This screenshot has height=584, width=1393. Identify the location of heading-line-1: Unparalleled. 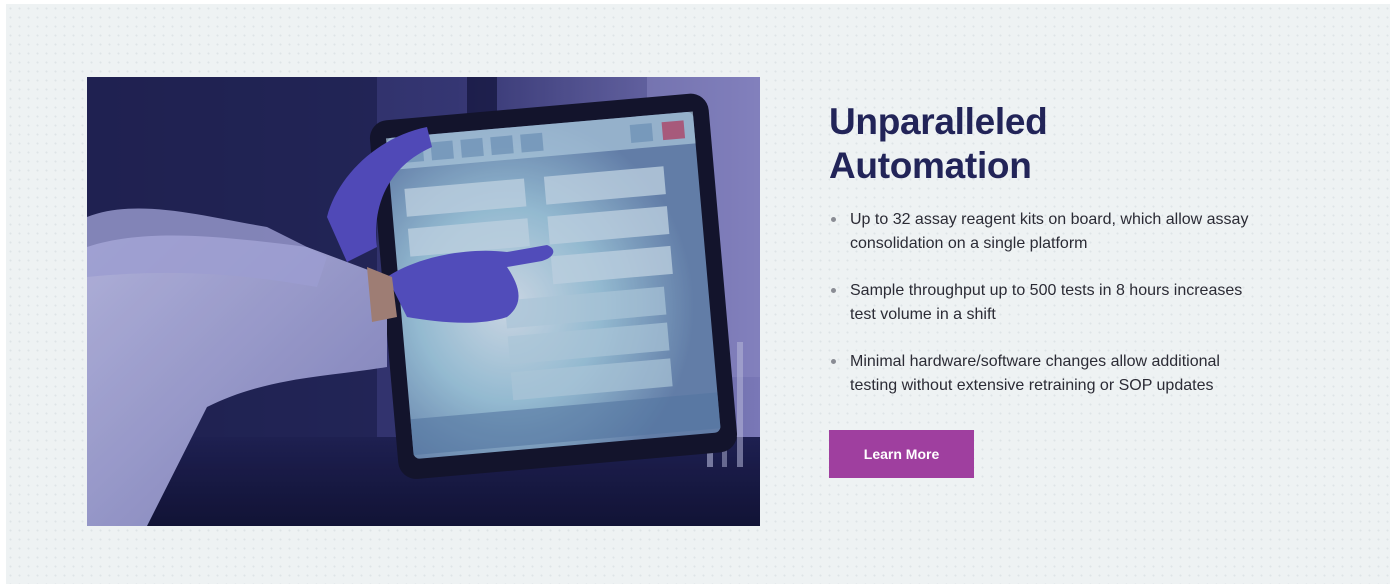
(938, 121).